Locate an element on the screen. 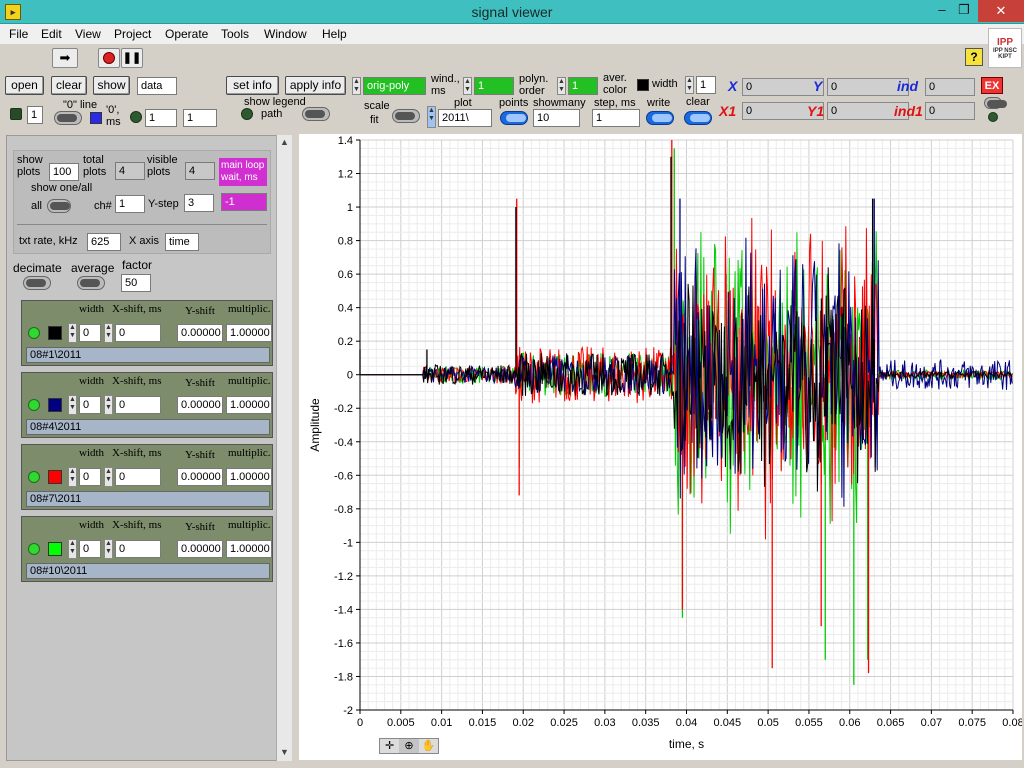 Image resolution: width=1024 pixels, height=768 pixels. show-legend-led-icon is located at coordinates (247, 114).